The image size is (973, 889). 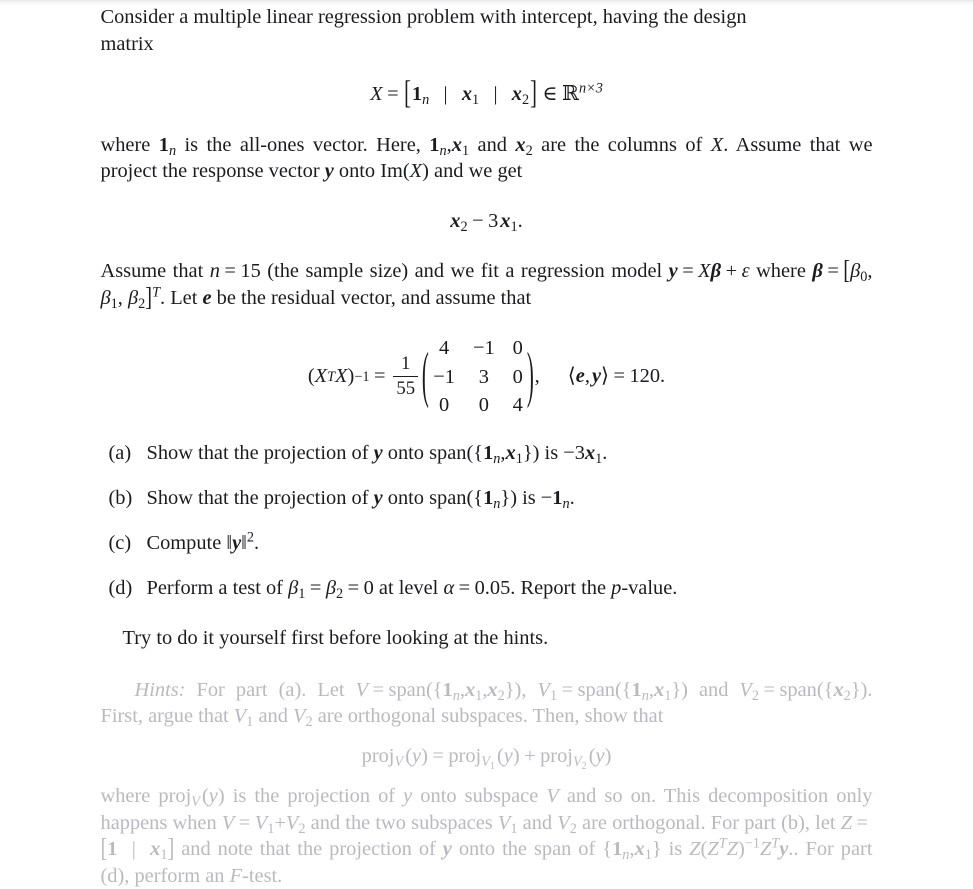 I want to click on eq-equals: =, so click(x=393, y=94).